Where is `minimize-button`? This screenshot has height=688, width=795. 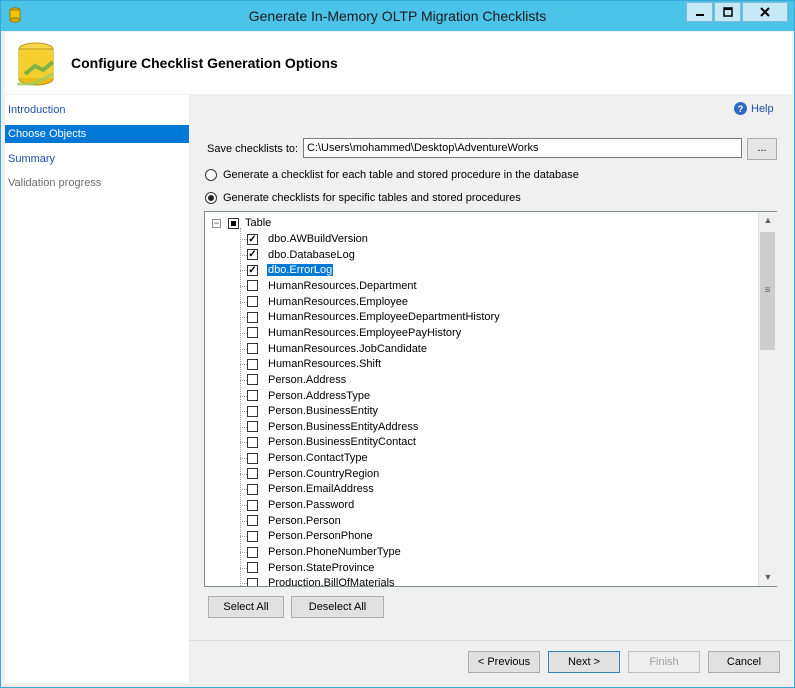 minimize-button is located at coordinates (699, 12).